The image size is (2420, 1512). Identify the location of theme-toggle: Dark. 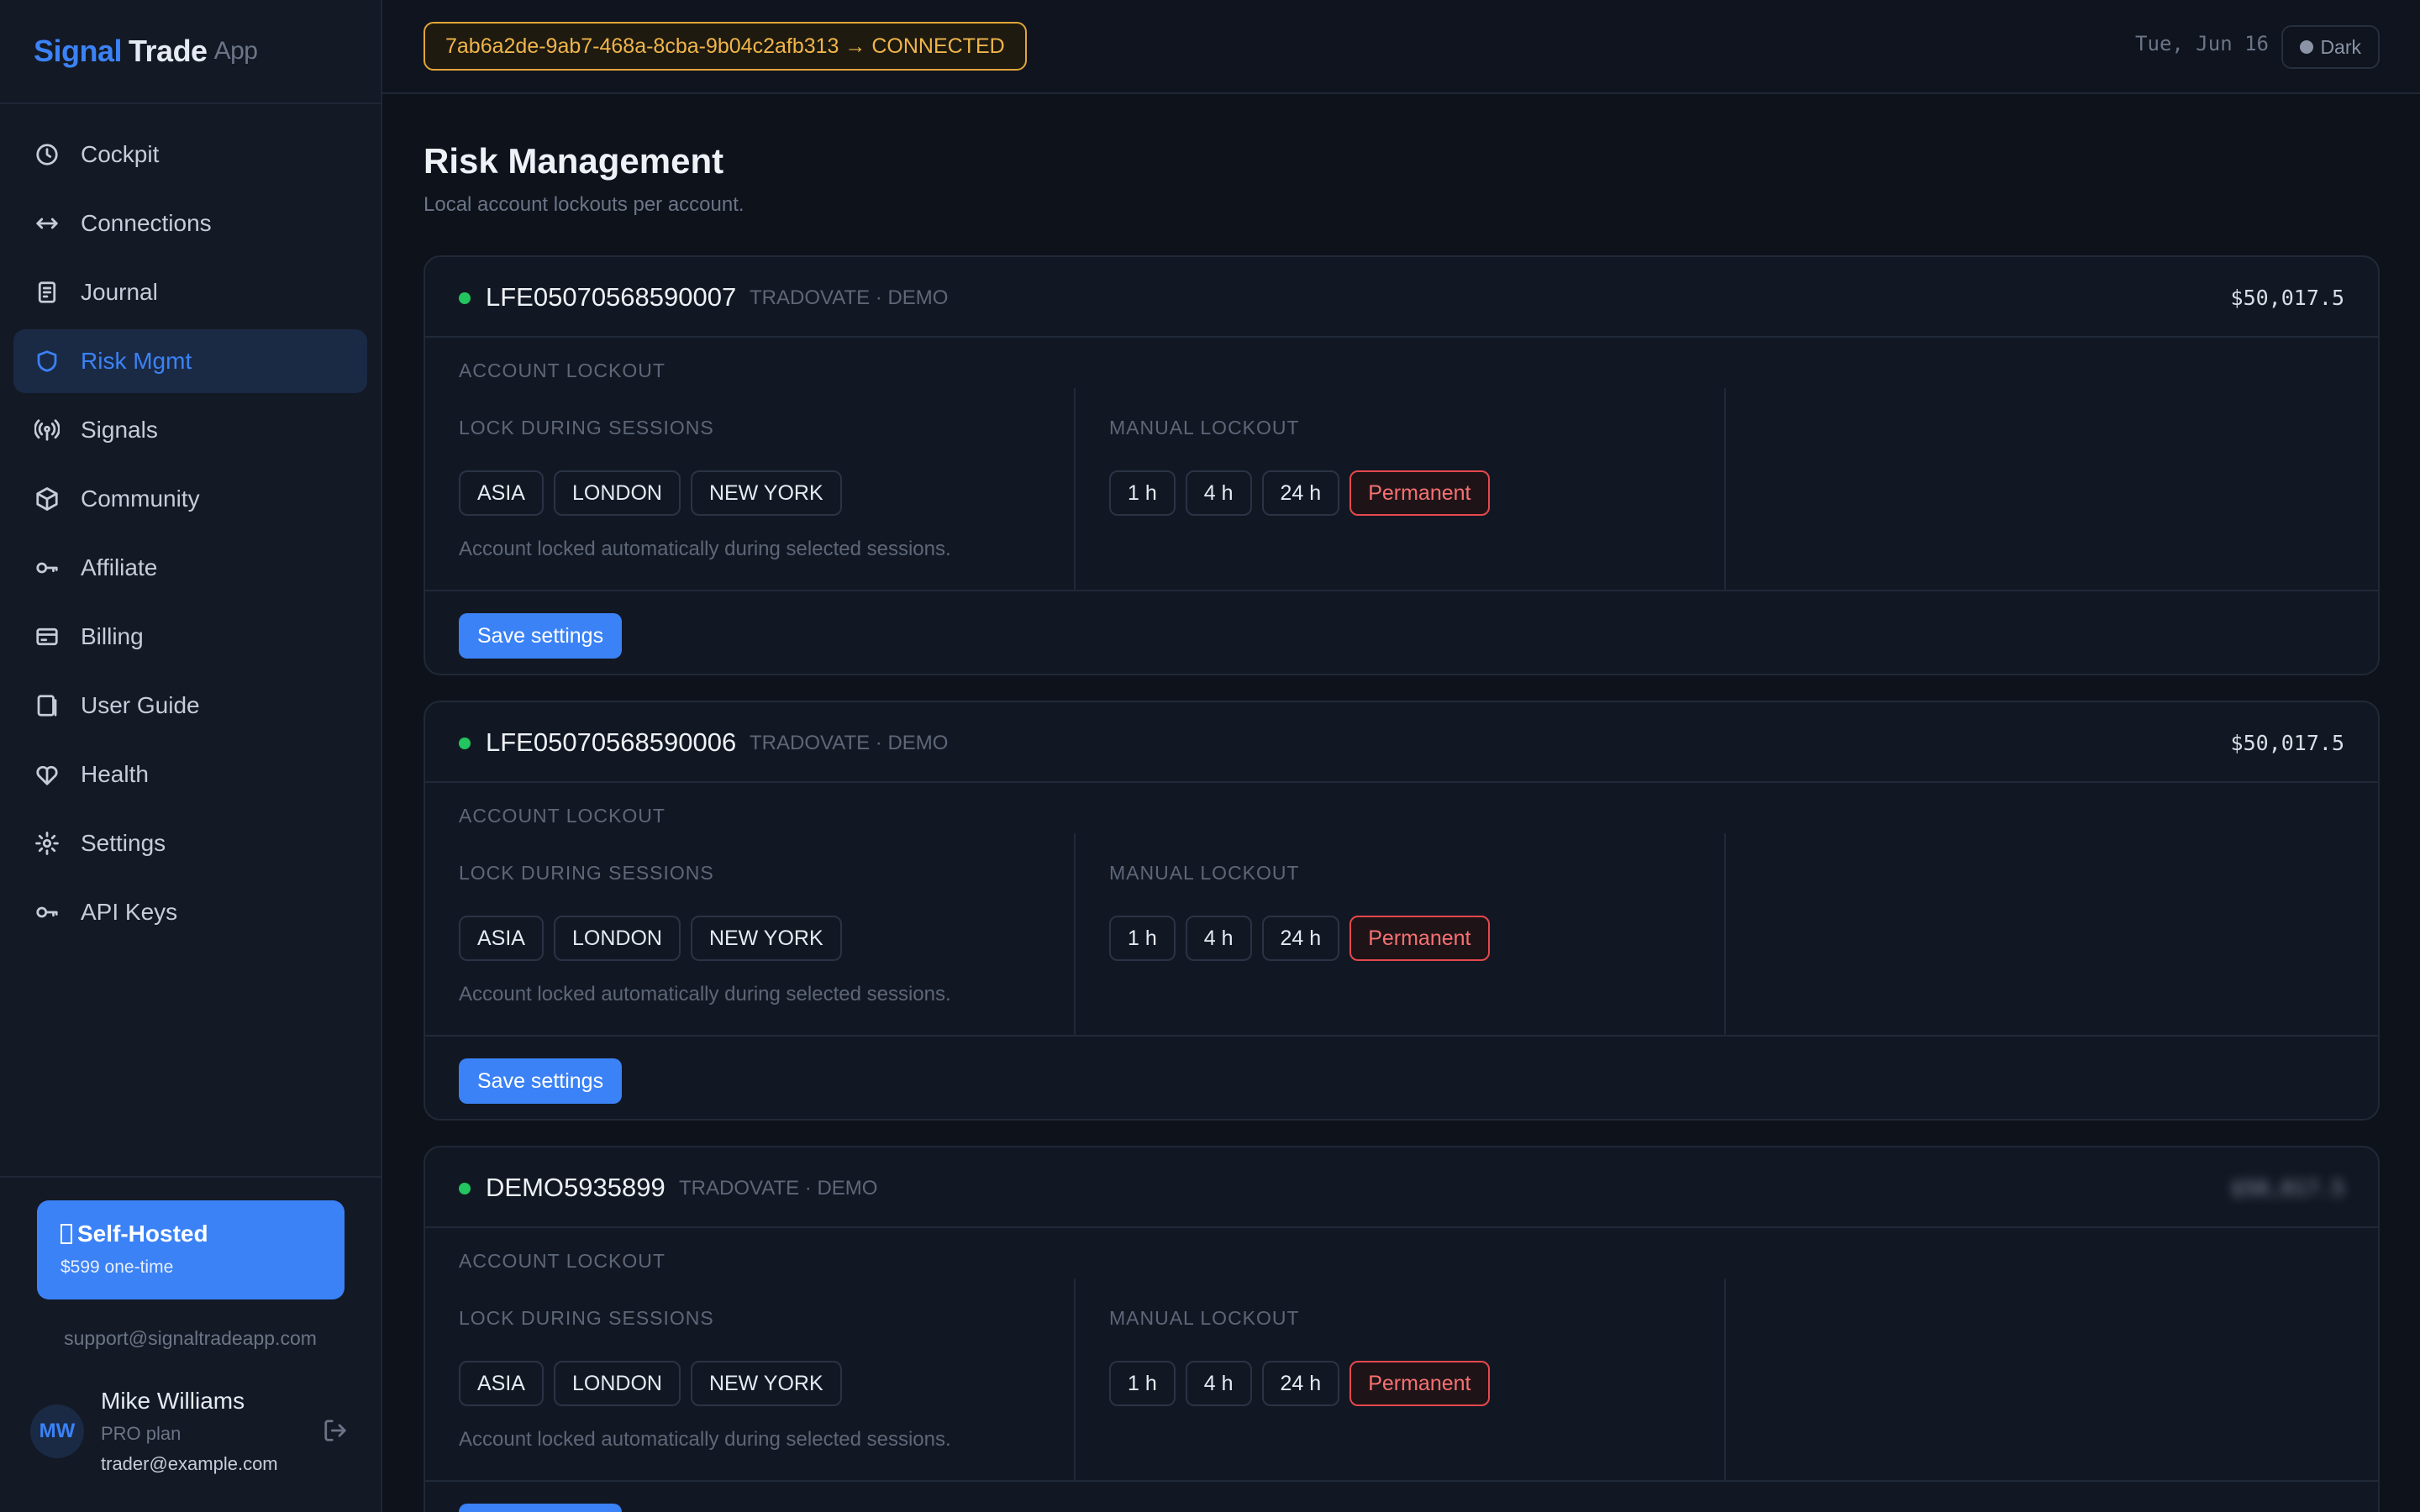
(2330, 47).